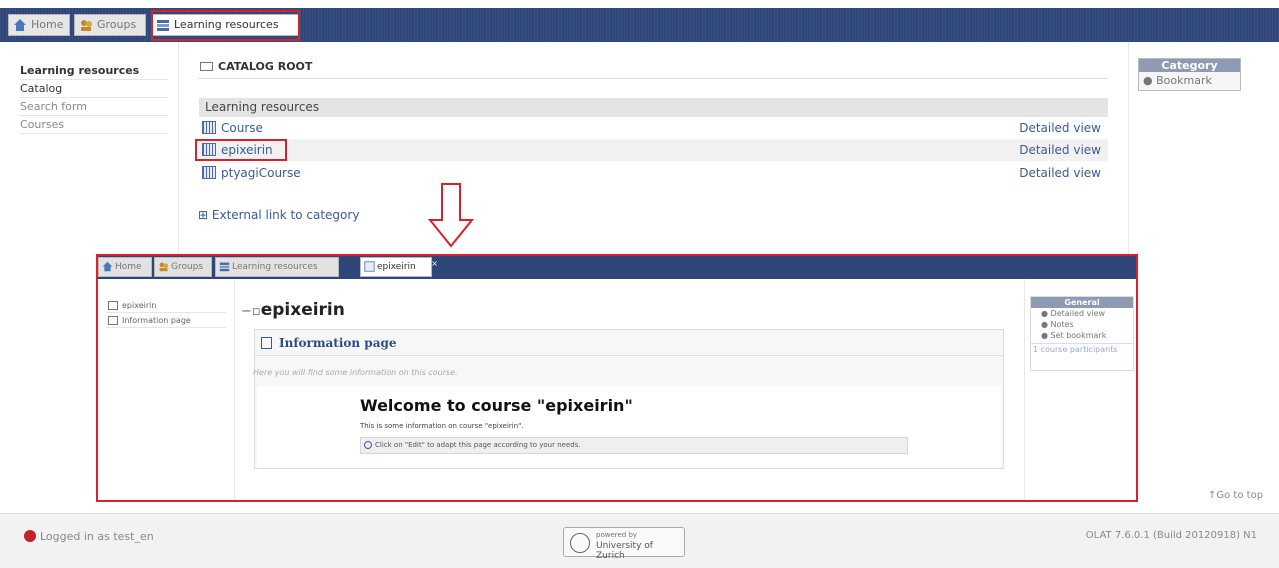 Image resolution: width=1279 pixels, height=568 pixels. I want to click on catalog-item-link: ptyagiCourse, so click(261, 173).